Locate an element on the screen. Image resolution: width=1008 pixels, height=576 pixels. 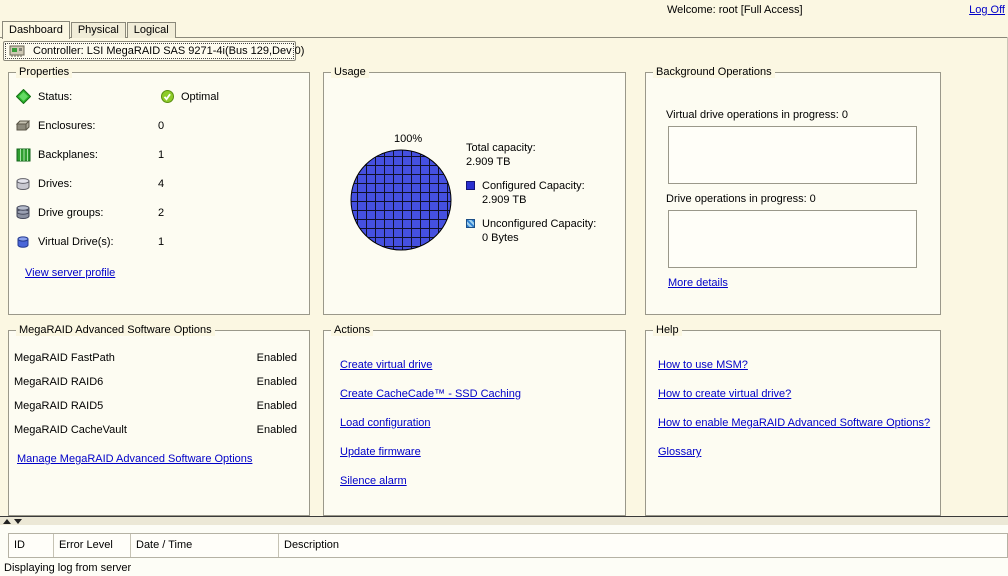
log-column-id: ID is located at coordinates (31, 545).